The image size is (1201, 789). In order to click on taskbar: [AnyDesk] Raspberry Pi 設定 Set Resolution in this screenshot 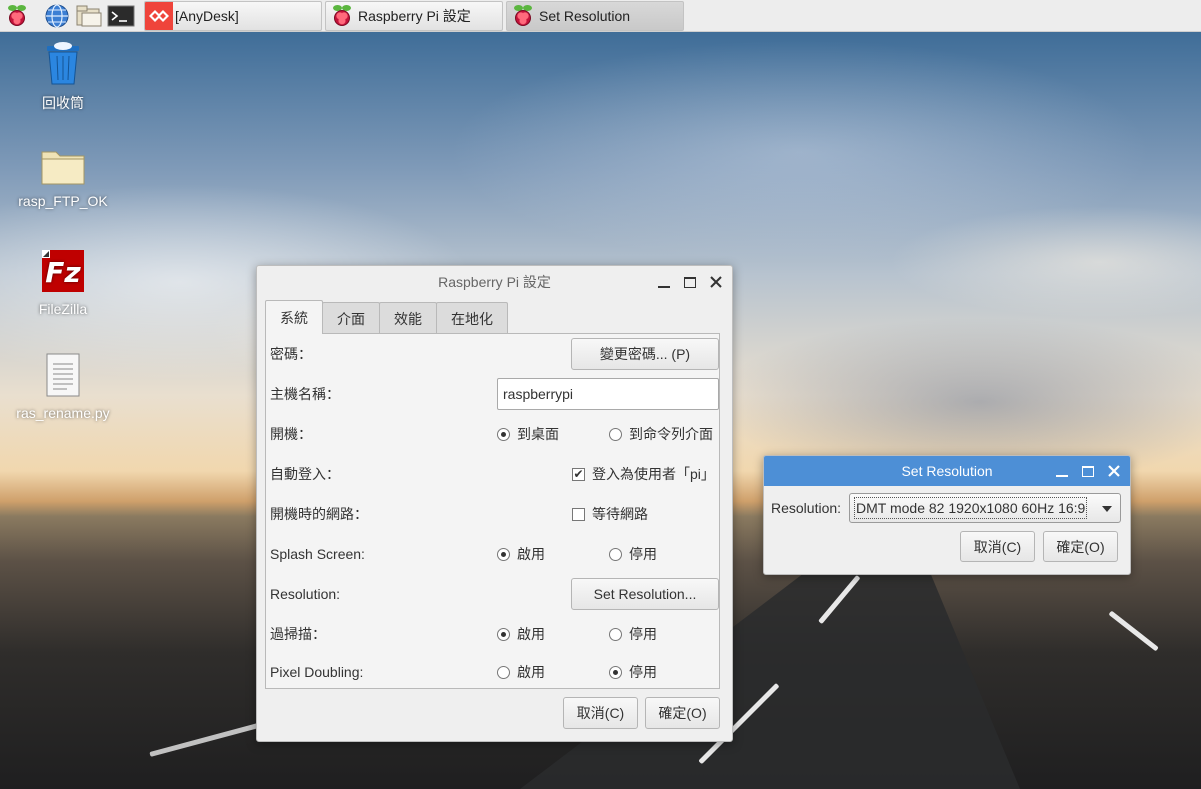, I will do `click(600, 16)`.